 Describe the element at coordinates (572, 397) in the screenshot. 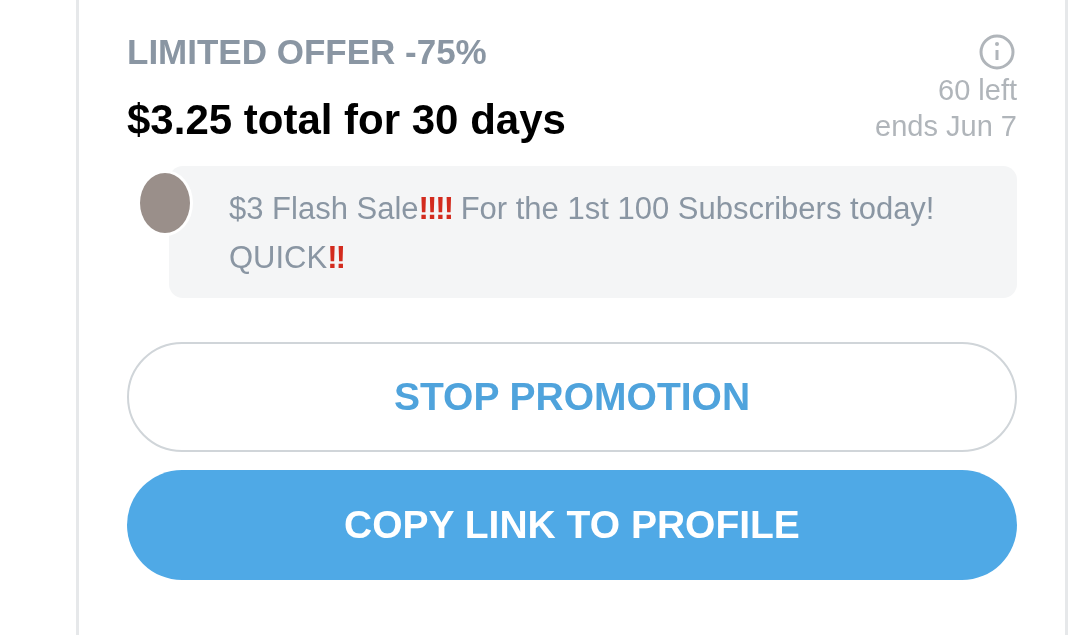

I see `stop-promotion-button: STOP PROMOTION` at that location.